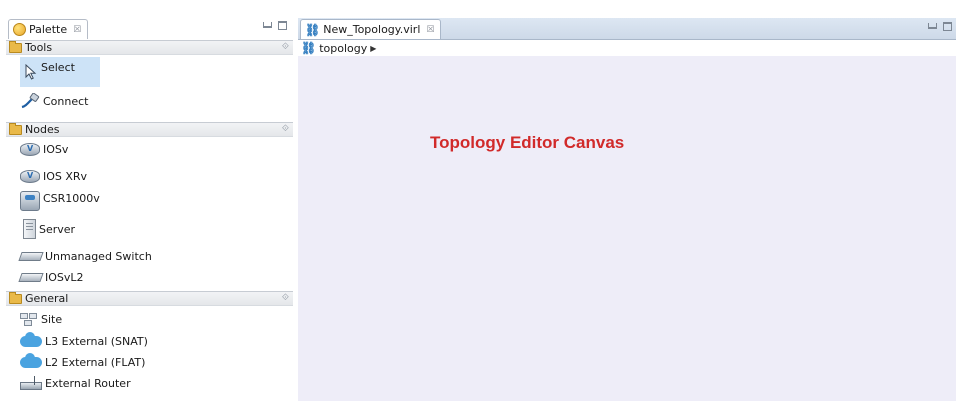 The height and width of the screenshot is (401, 956). I want to click on drawer-general-title: General, so click(47, 298).